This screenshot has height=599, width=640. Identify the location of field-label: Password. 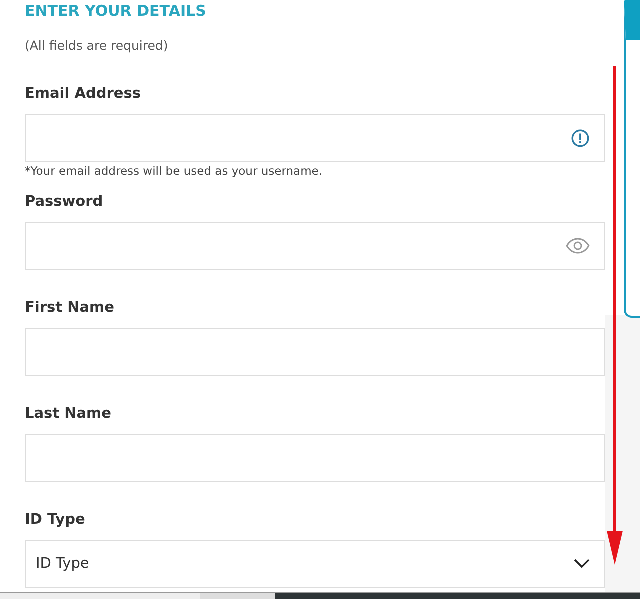
(64, 203).